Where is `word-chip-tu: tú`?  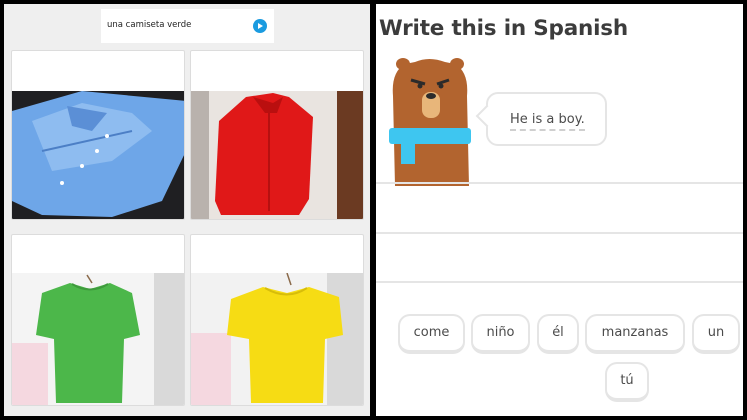
word-chip-tu: tú is located at coordinates (627, 382).